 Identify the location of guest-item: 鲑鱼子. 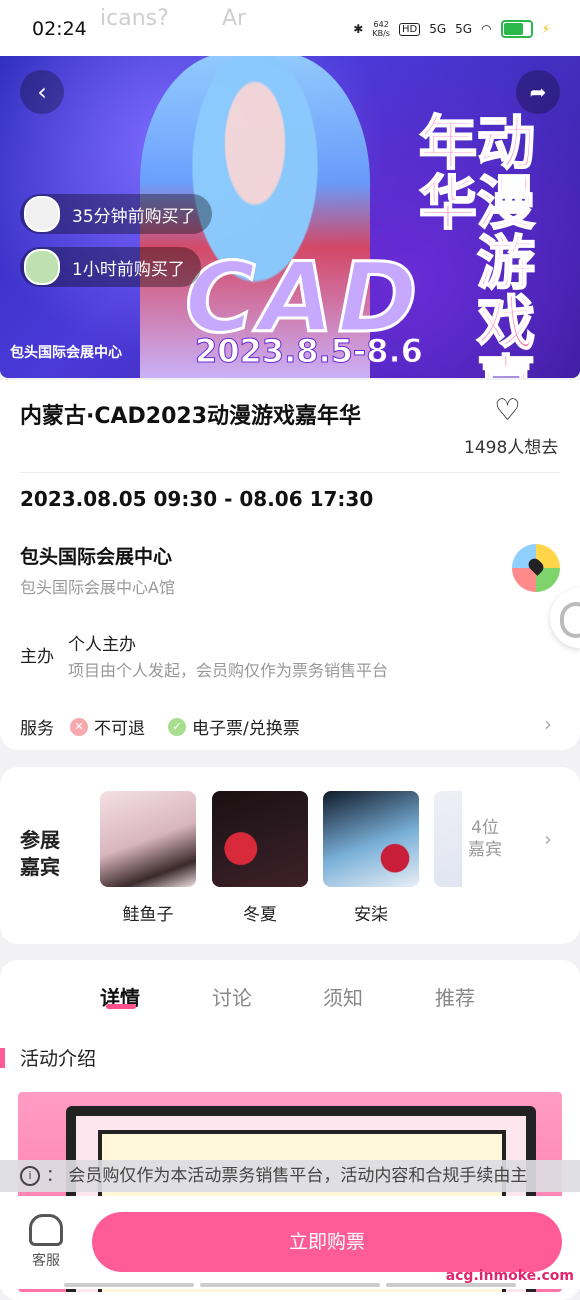
(148, 858).